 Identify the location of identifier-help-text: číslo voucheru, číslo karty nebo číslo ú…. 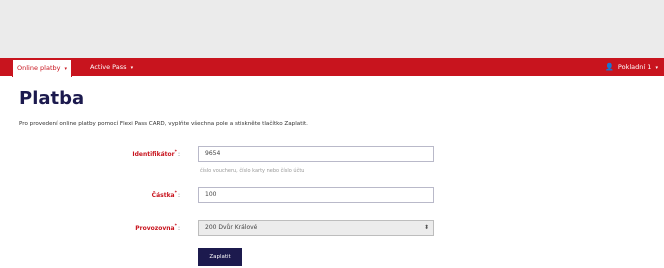
(252, 171).